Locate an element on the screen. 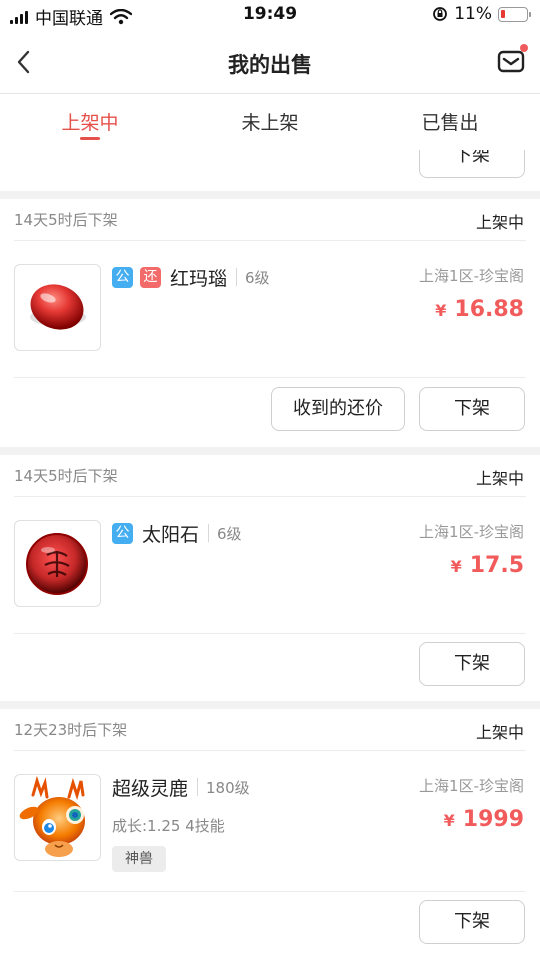 The image size is (540, 960). card-header: 12天23时后下架 上架中 is located at coordinates (270, 730).